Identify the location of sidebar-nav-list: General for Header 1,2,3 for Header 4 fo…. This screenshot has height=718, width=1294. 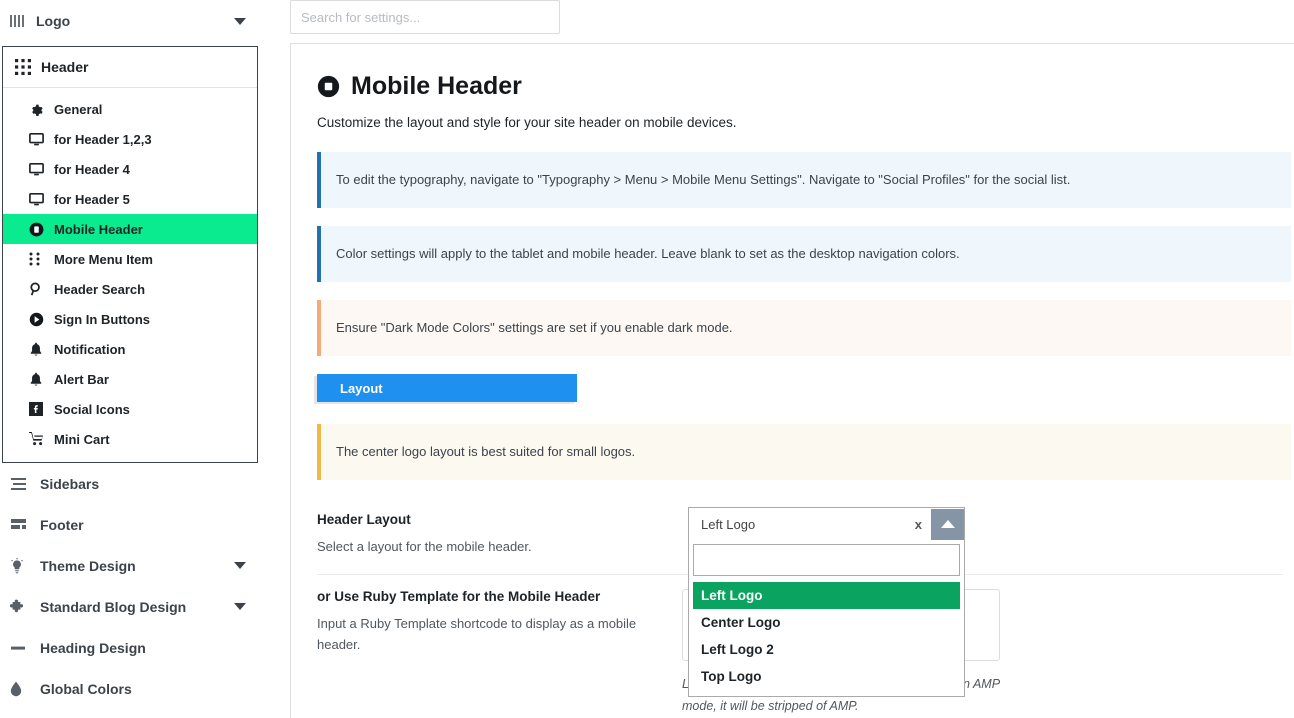
(130, 275).